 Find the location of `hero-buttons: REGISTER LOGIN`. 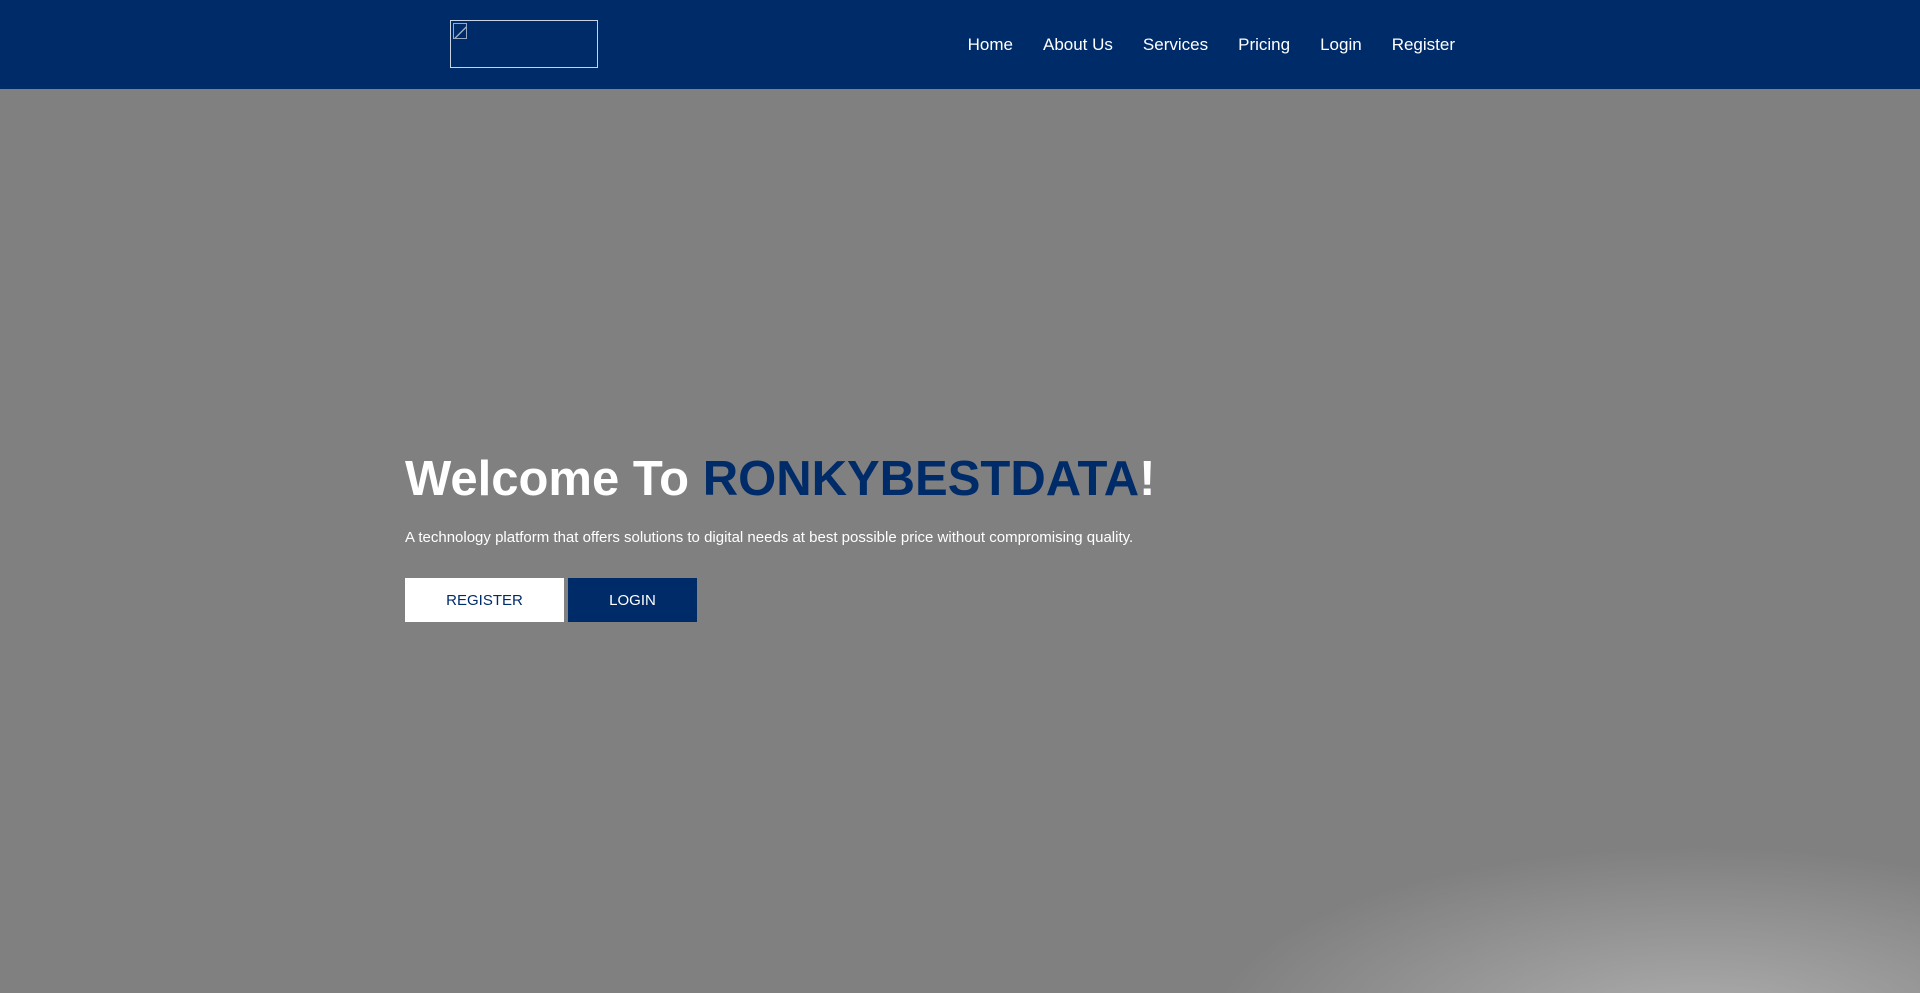

hero-buttons: REGISTER LOGIN is located at coordinates (780, 600).